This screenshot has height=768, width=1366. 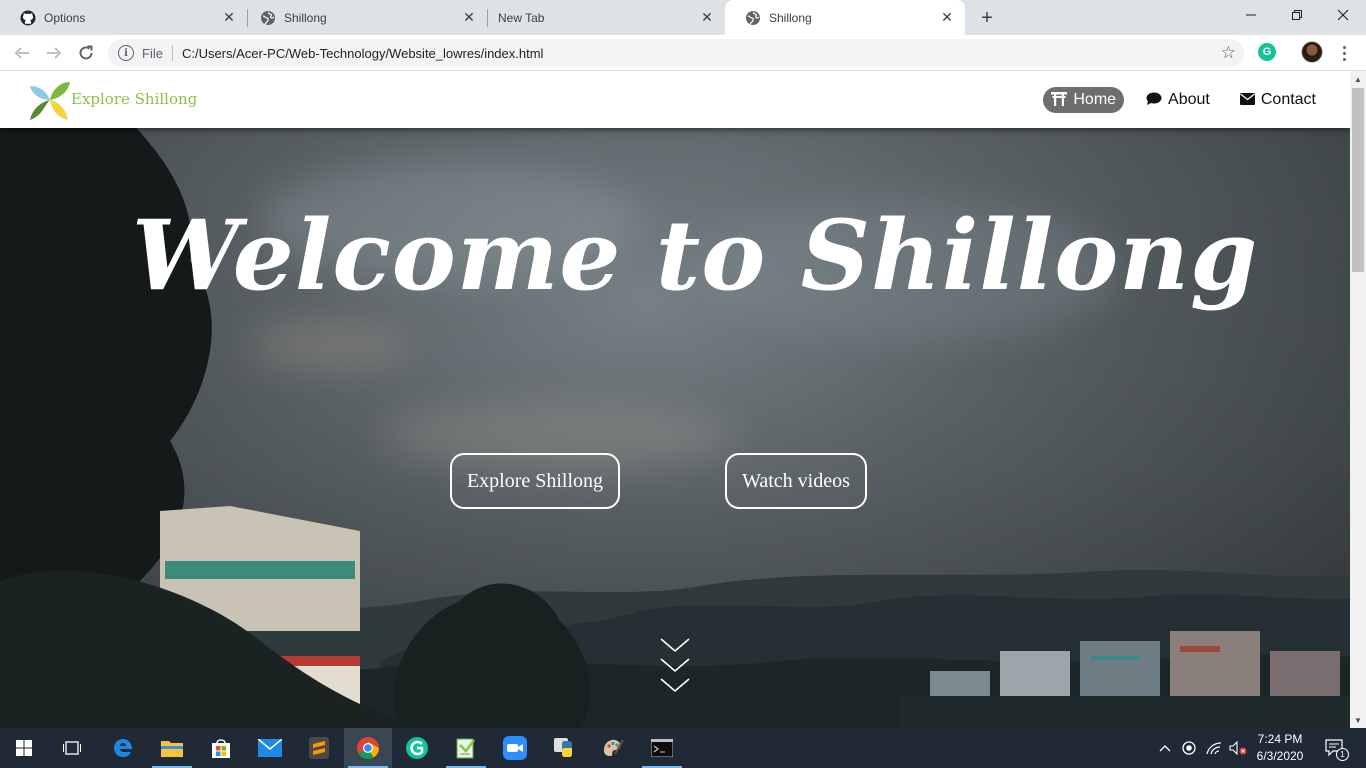 I want to click on windows-start-icon, so click(x=24, y=748).